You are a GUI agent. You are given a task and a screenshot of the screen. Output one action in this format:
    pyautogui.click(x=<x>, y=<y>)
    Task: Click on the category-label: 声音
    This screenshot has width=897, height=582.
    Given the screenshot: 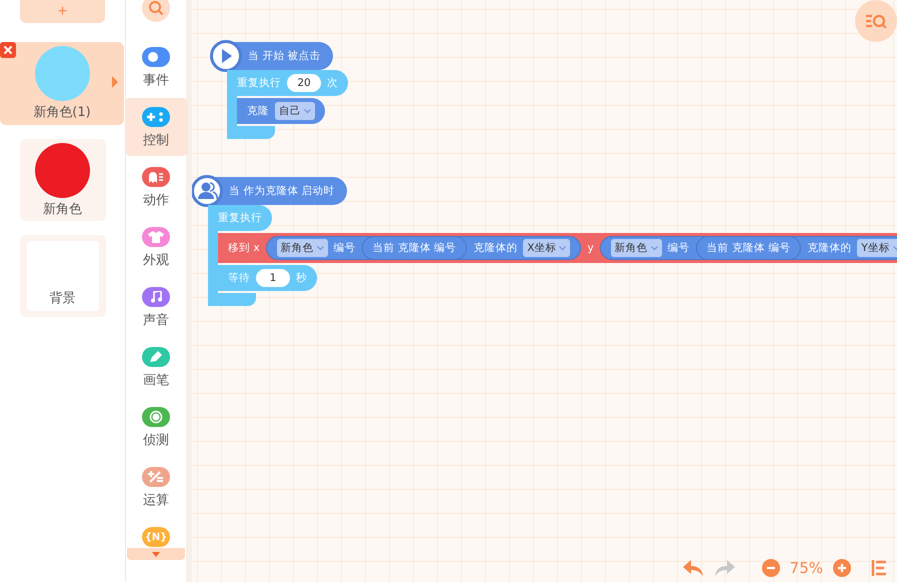 What is the action you would take?
    pyautogui.click(x=156, y=320)
    